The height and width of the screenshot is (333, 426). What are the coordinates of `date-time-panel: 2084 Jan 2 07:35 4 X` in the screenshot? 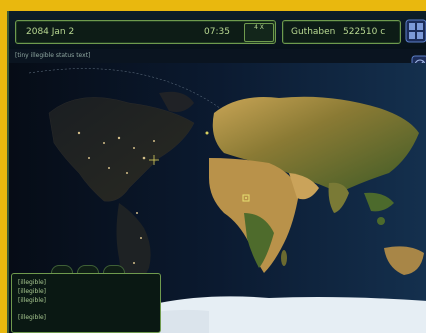 It's located at (145, 32).